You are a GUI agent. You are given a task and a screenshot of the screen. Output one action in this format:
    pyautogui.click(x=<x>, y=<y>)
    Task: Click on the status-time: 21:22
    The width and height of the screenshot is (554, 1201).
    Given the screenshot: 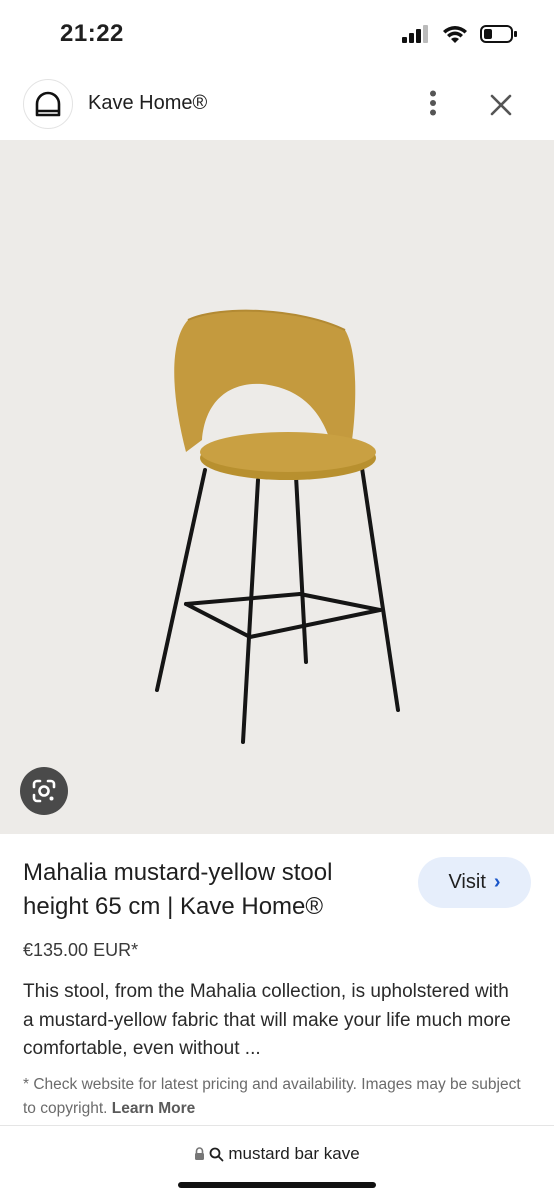 What is the action you would take?
    pyautogui.click(x=92, y=33)
    